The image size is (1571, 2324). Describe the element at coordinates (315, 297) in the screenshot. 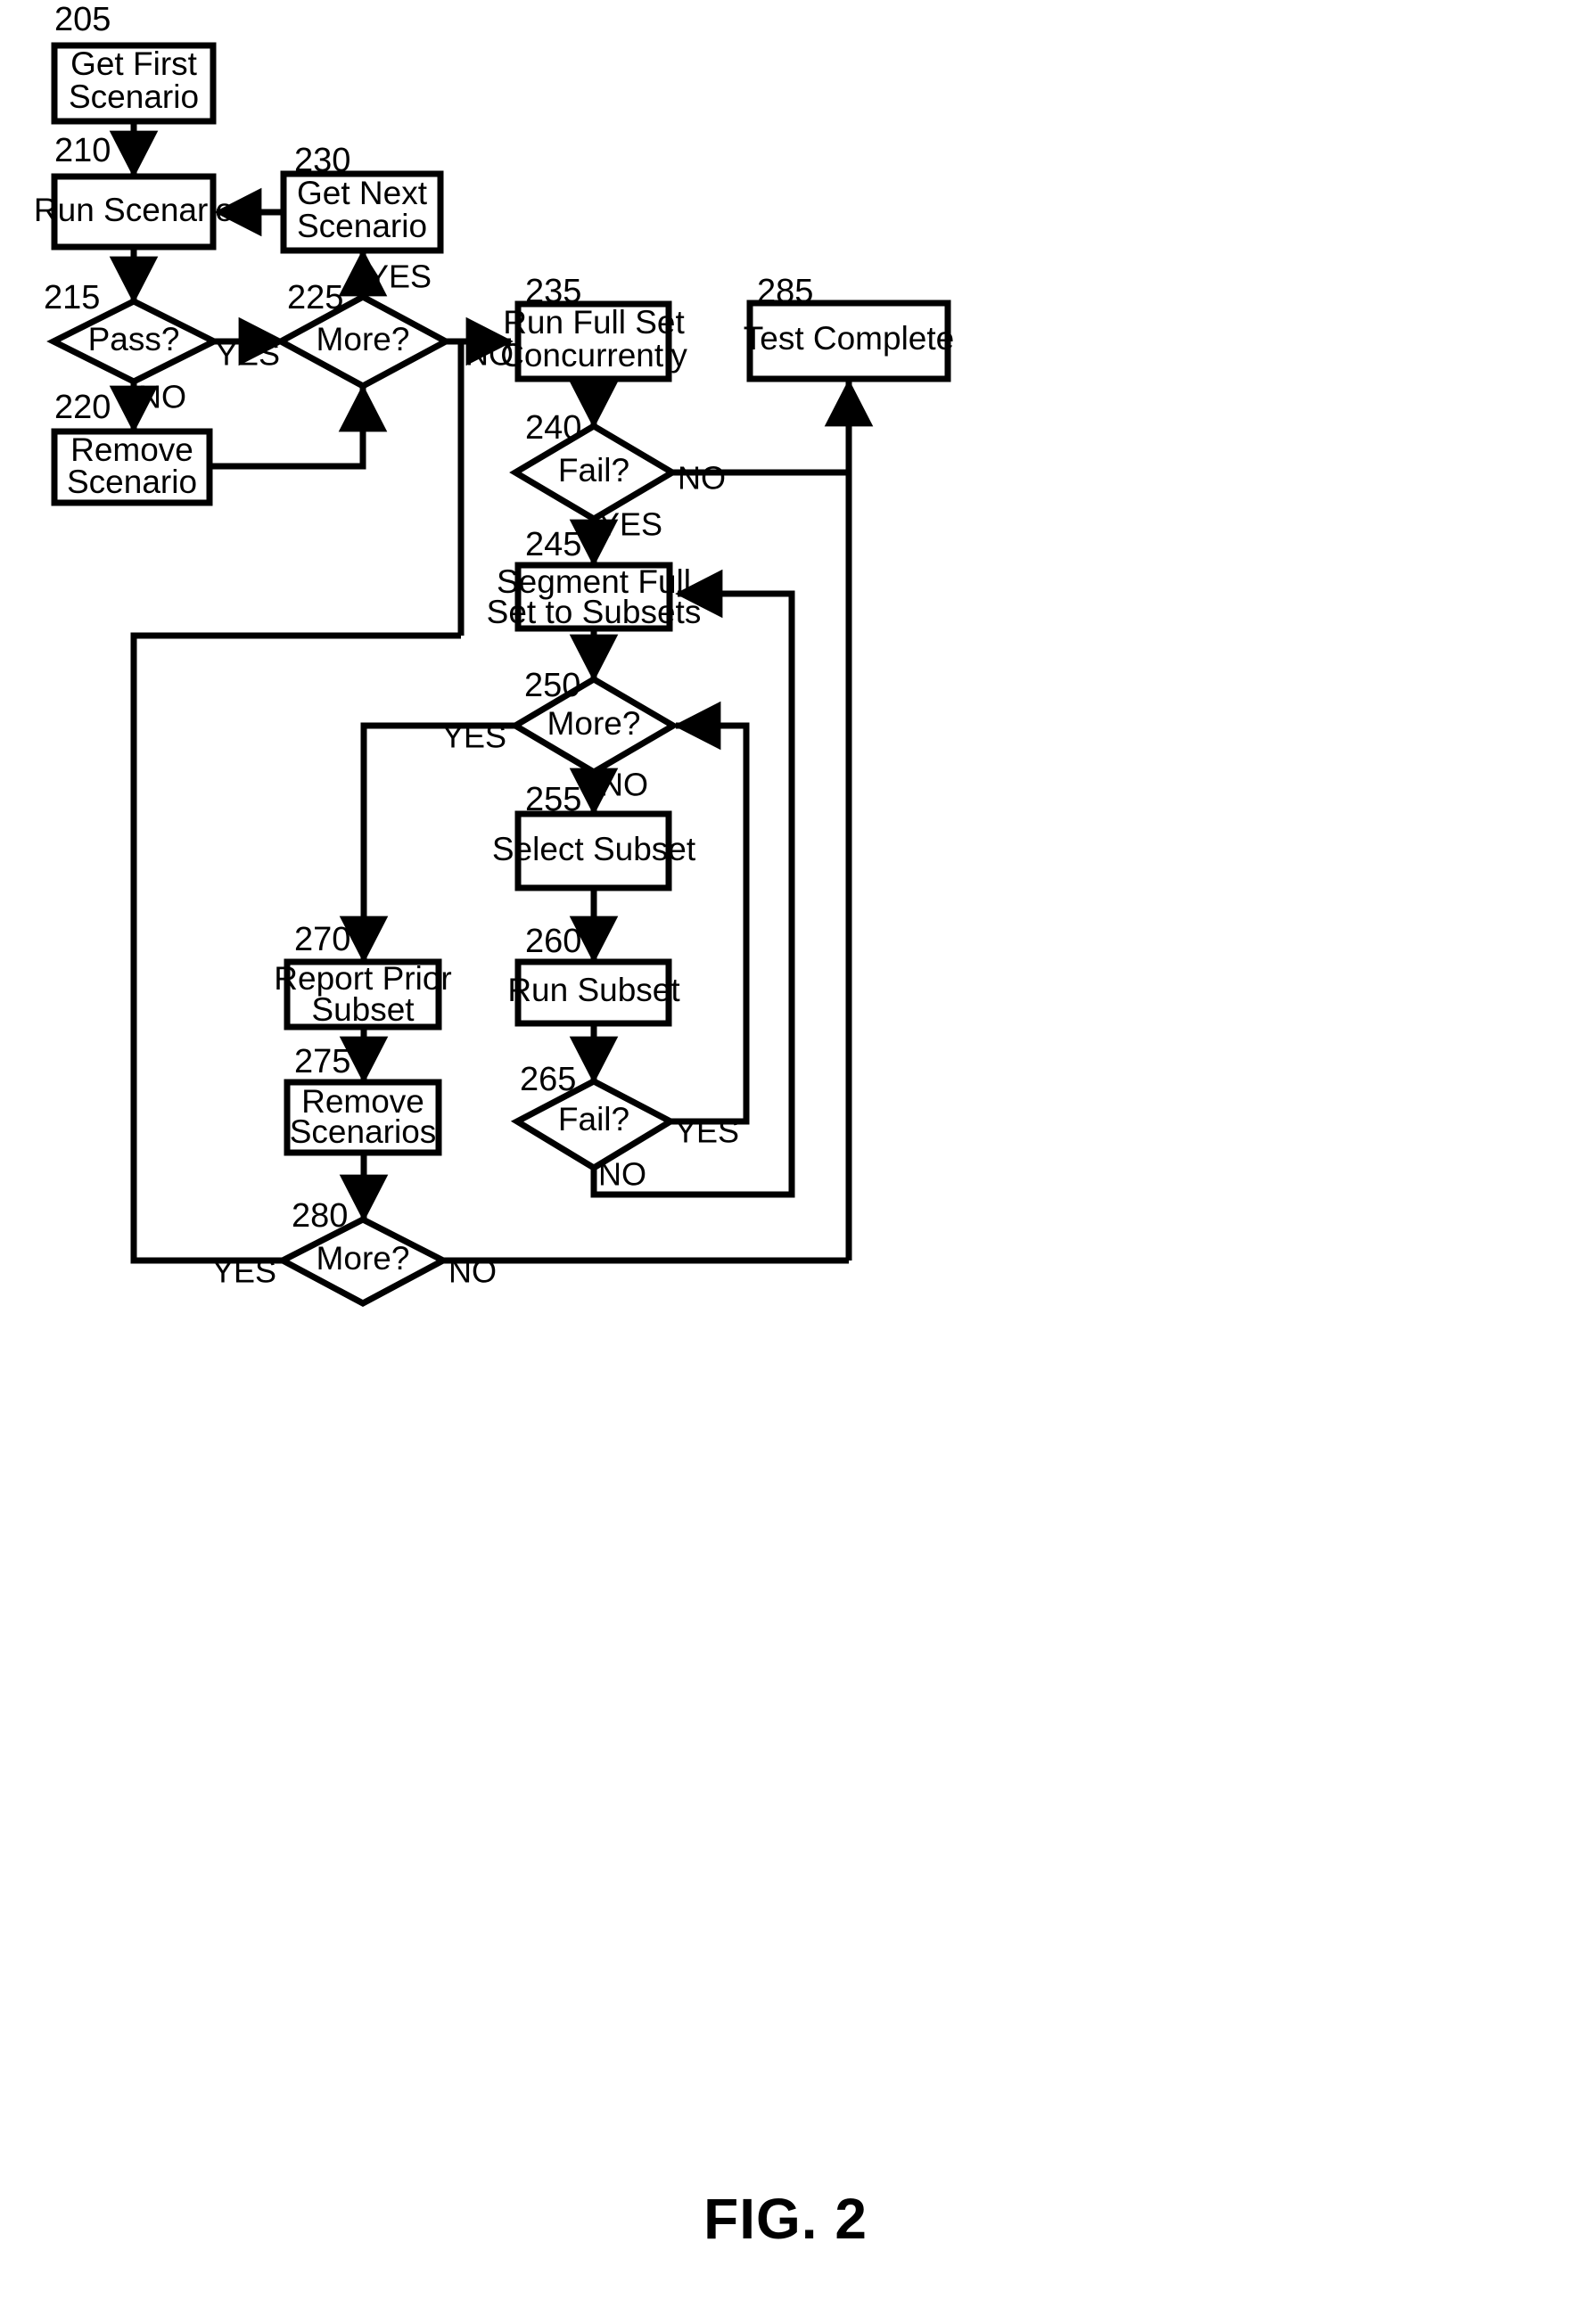

I see `ref-225: 225` at that location.